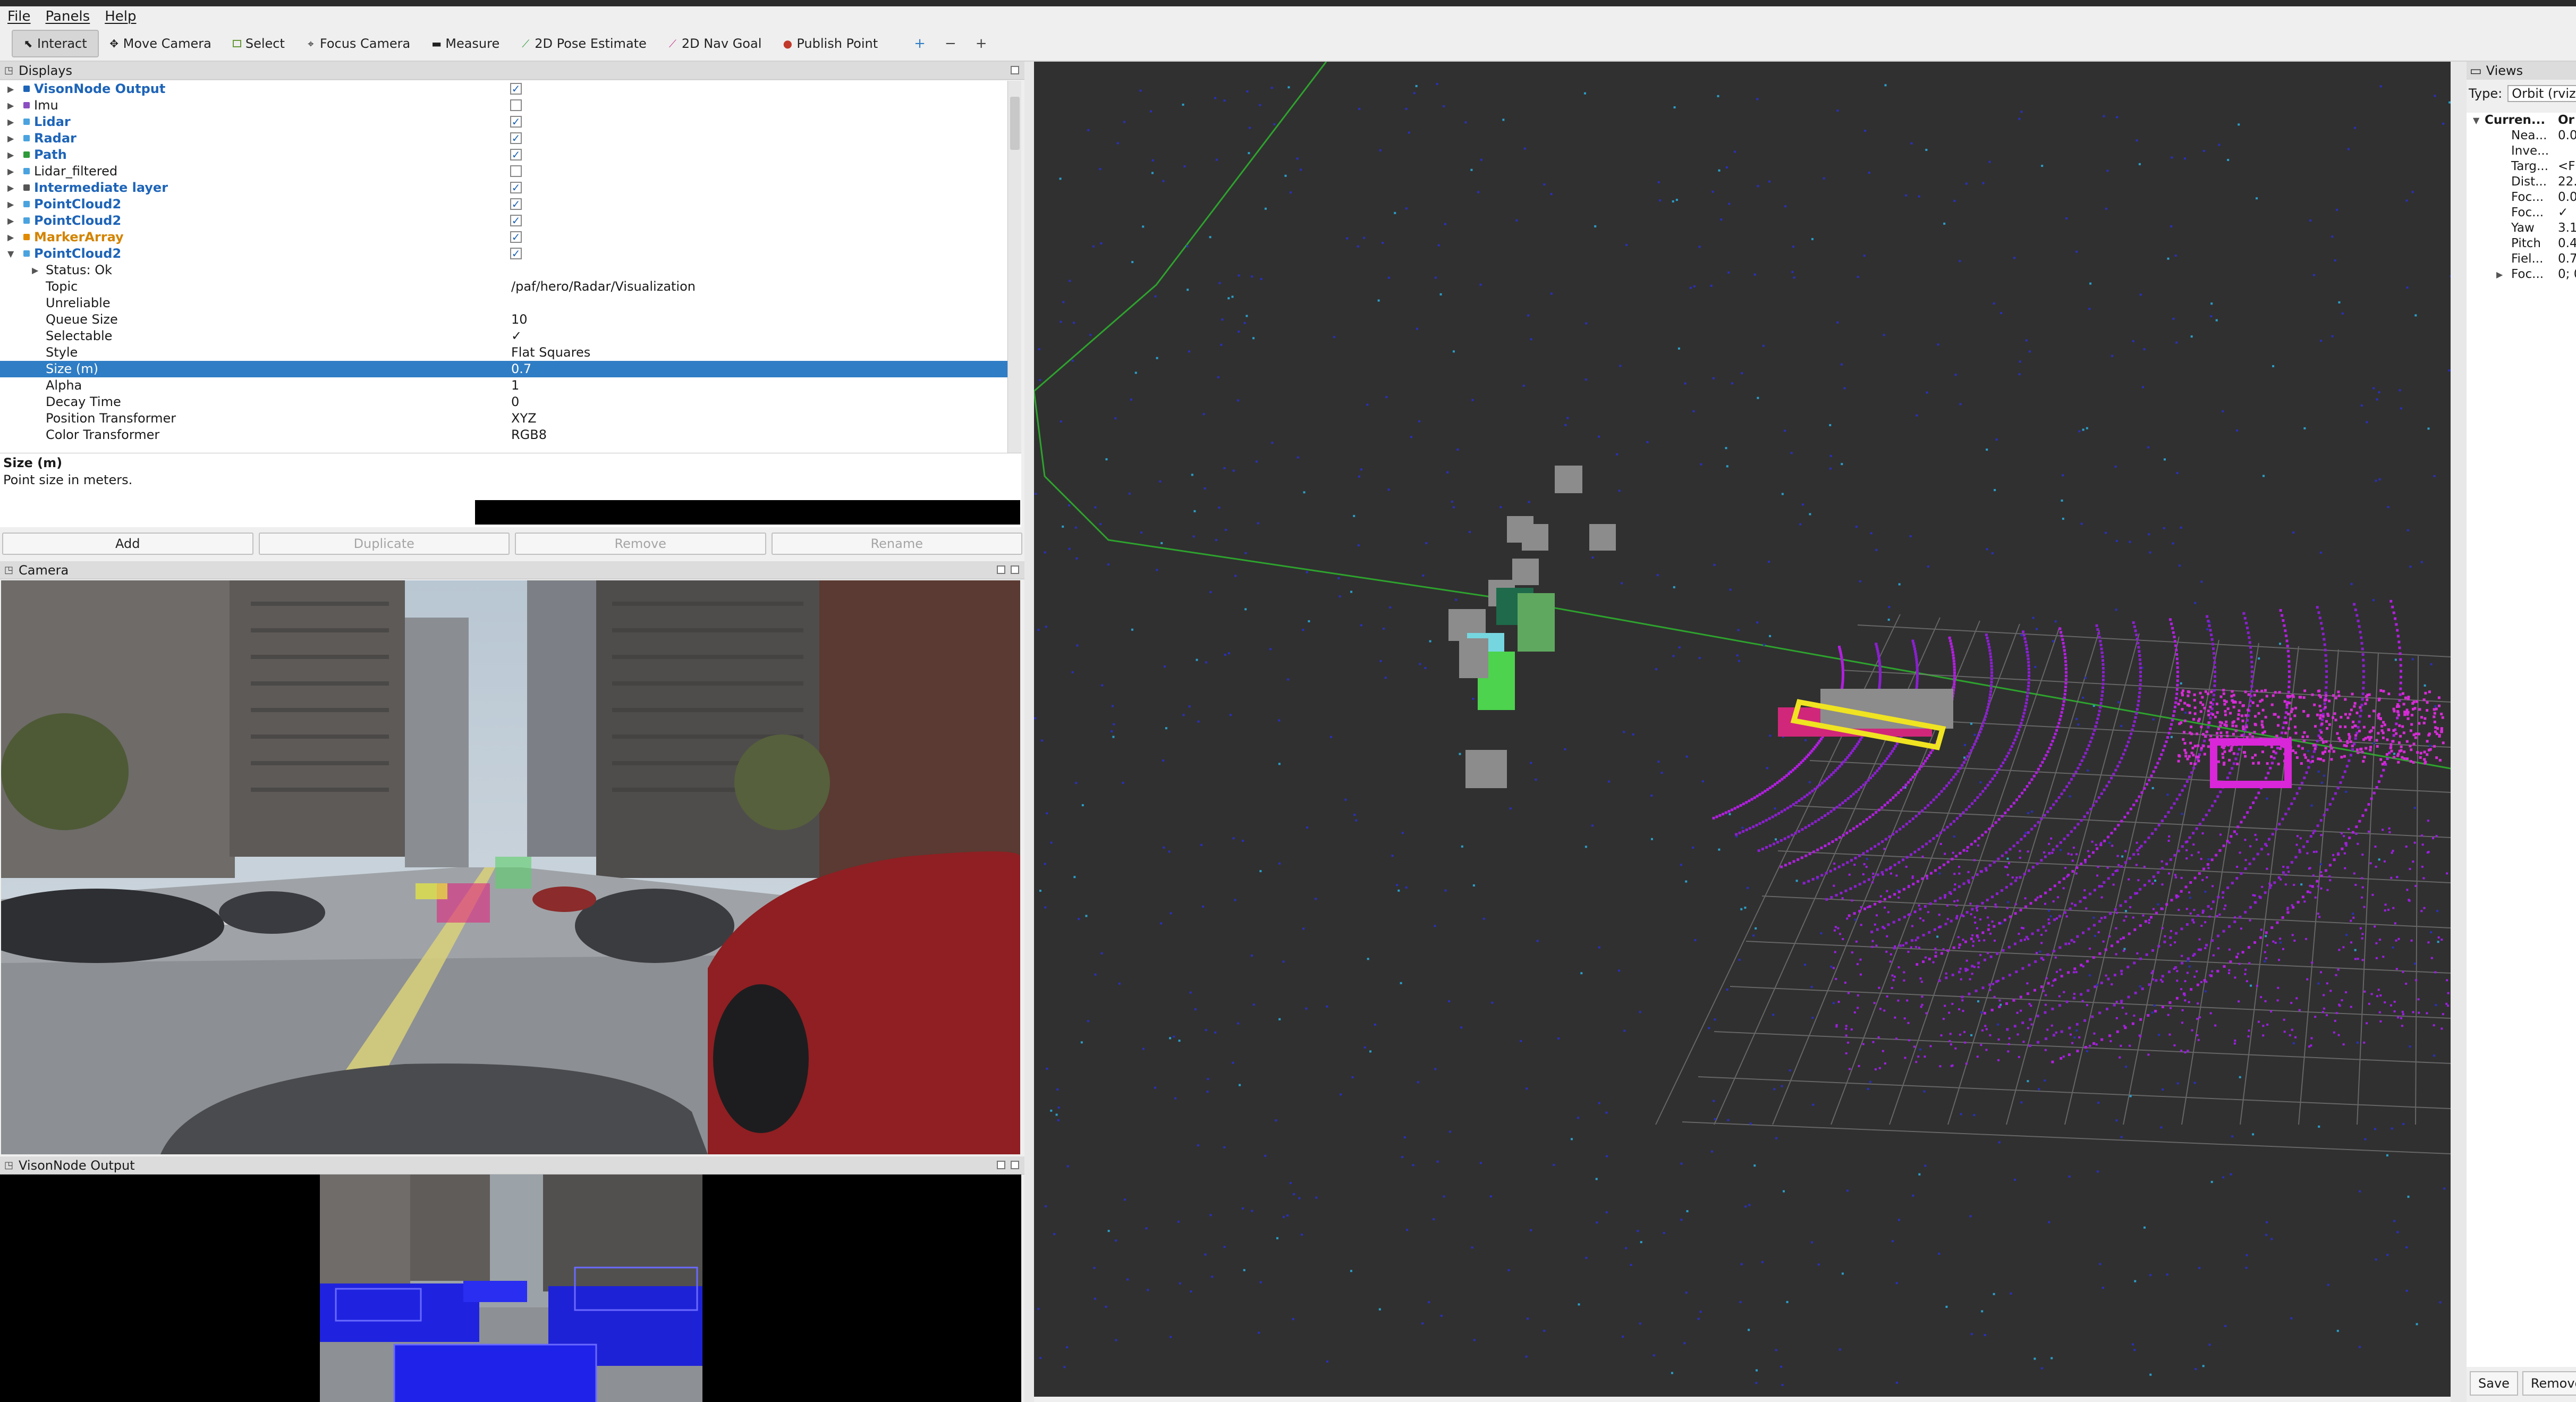  I want to click on menu-file: File, so click(19, 16).